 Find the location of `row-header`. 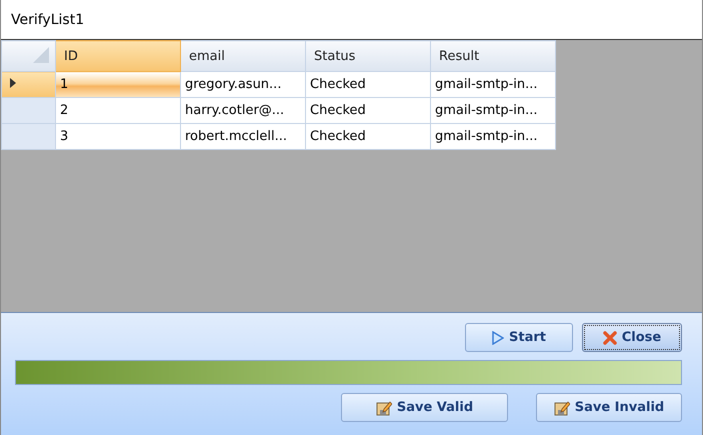

row-header is located at coordinates (29, 85).